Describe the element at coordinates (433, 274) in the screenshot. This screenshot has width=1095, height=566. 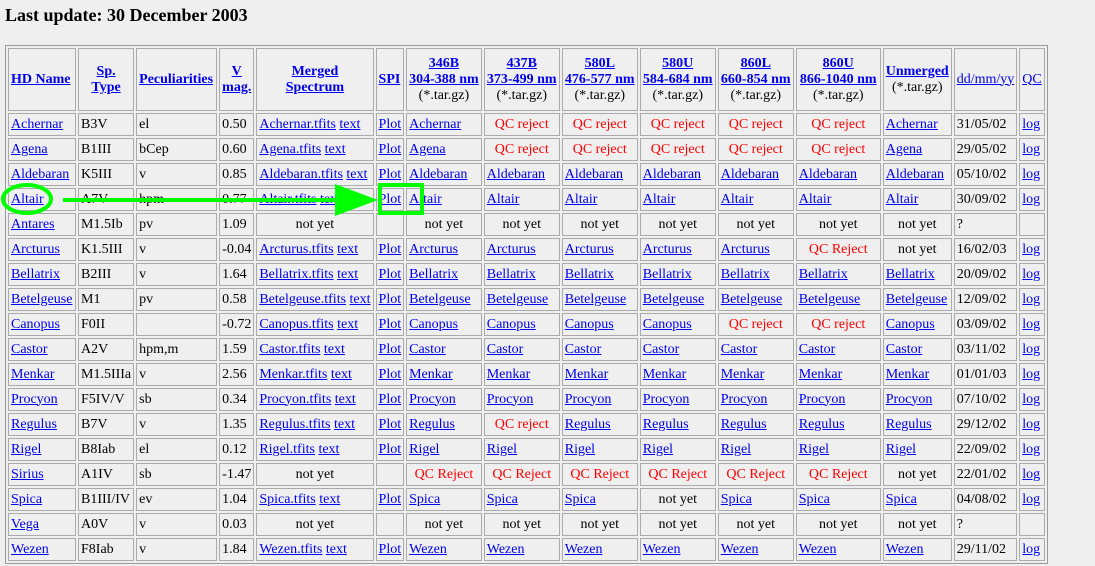
I see `band-346b-link: Bellatrix` at that location.